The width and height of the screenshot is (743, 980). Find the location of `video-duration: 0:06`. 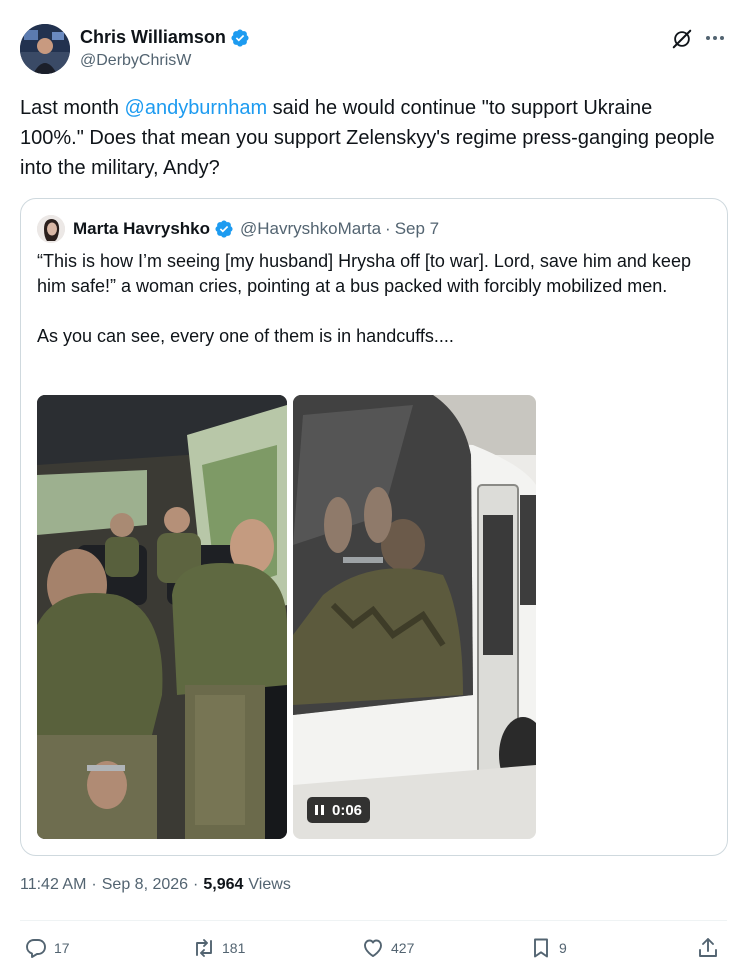

video-duration: 0:06 is located at coordinates (347, 810).